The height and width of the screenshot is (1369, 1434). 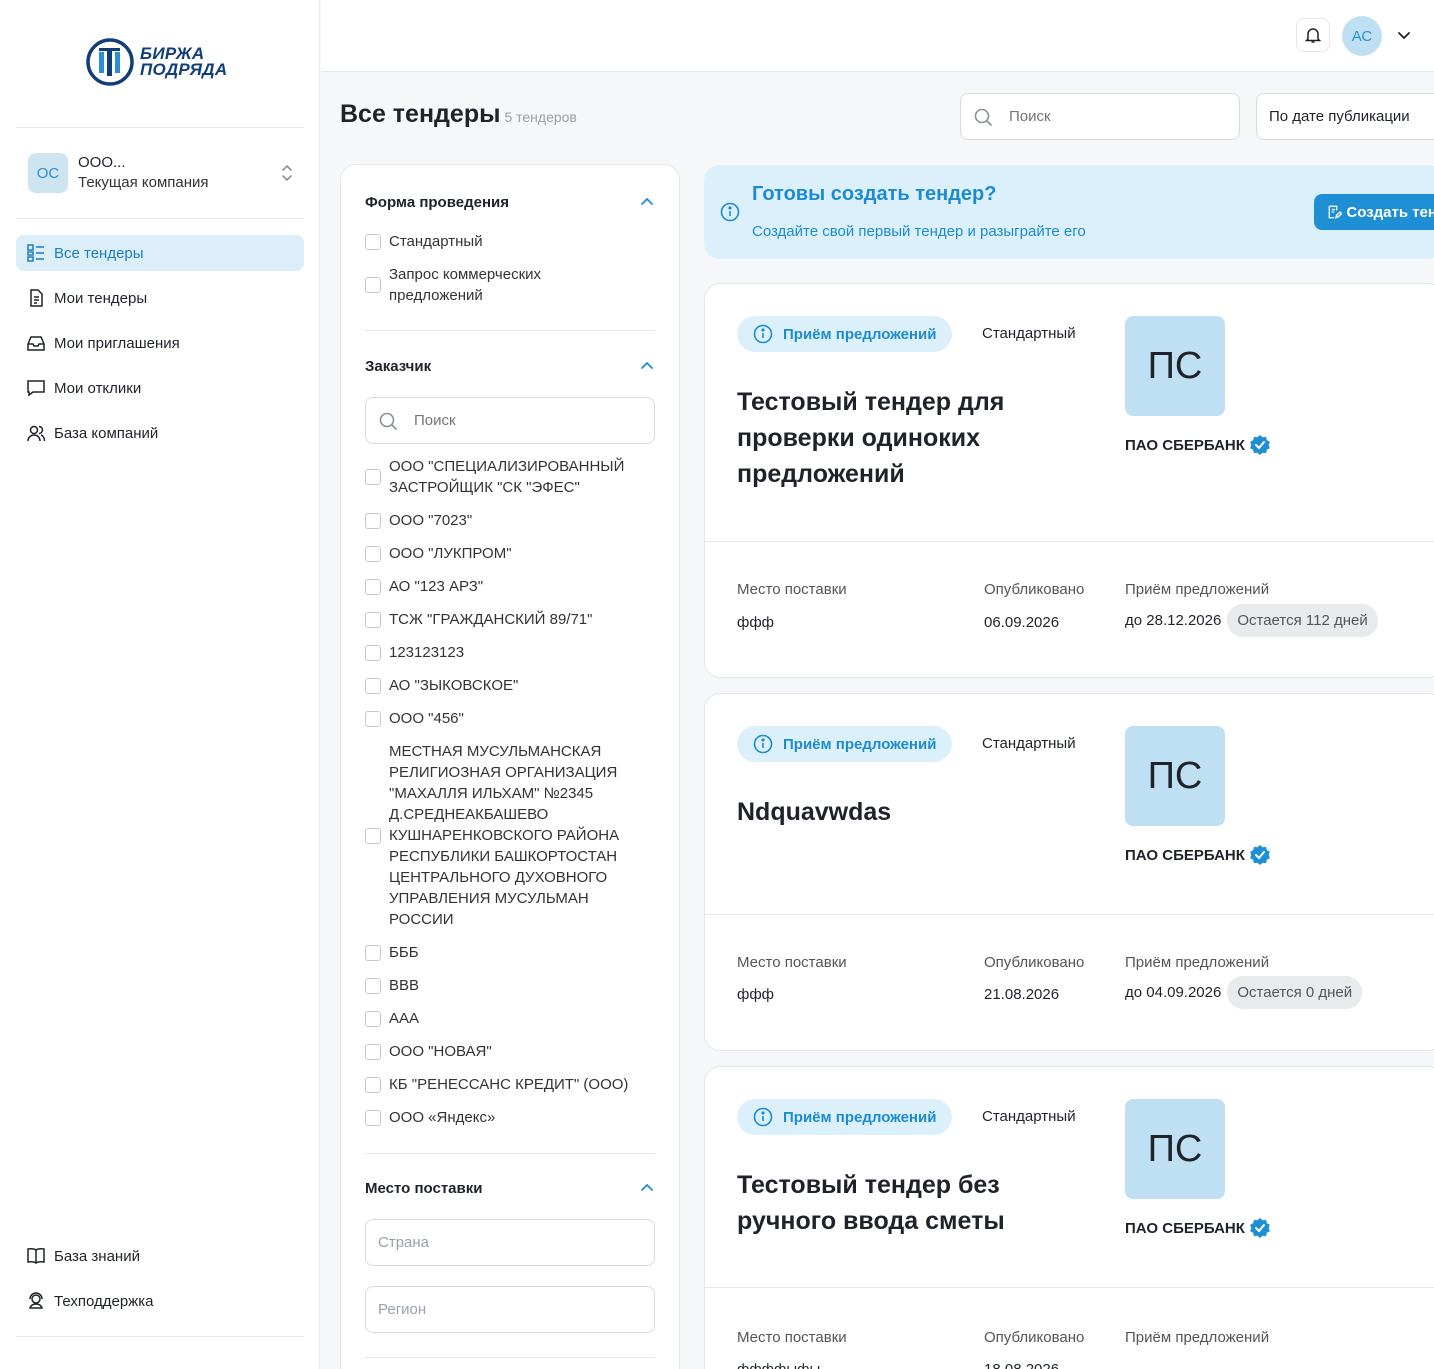 I want to click on tender-title: Тестовый тендер без ручного ввода сметы, so click(x=897, y=1203).